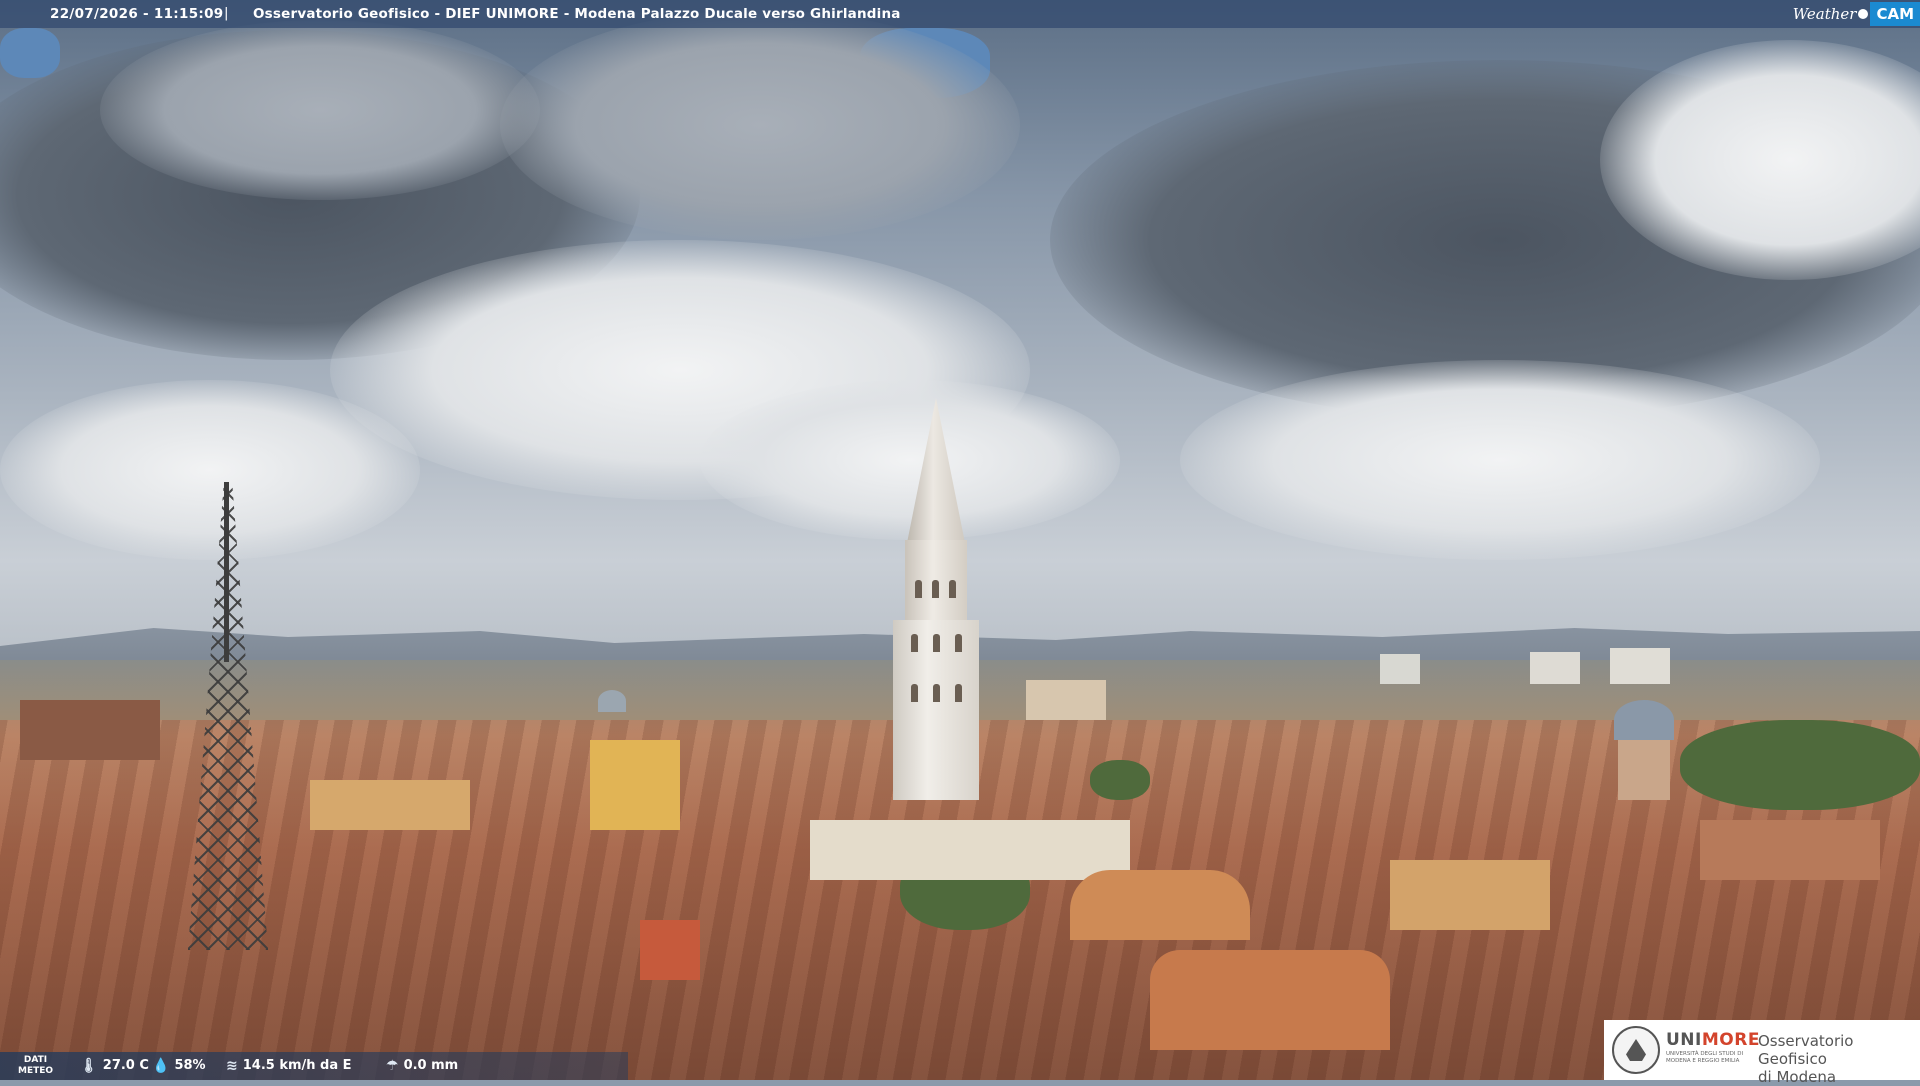  What do you see at coordinates (970, 850) in the screenshot?
I see `palazzo-facade` at bounding box center [970, 850].